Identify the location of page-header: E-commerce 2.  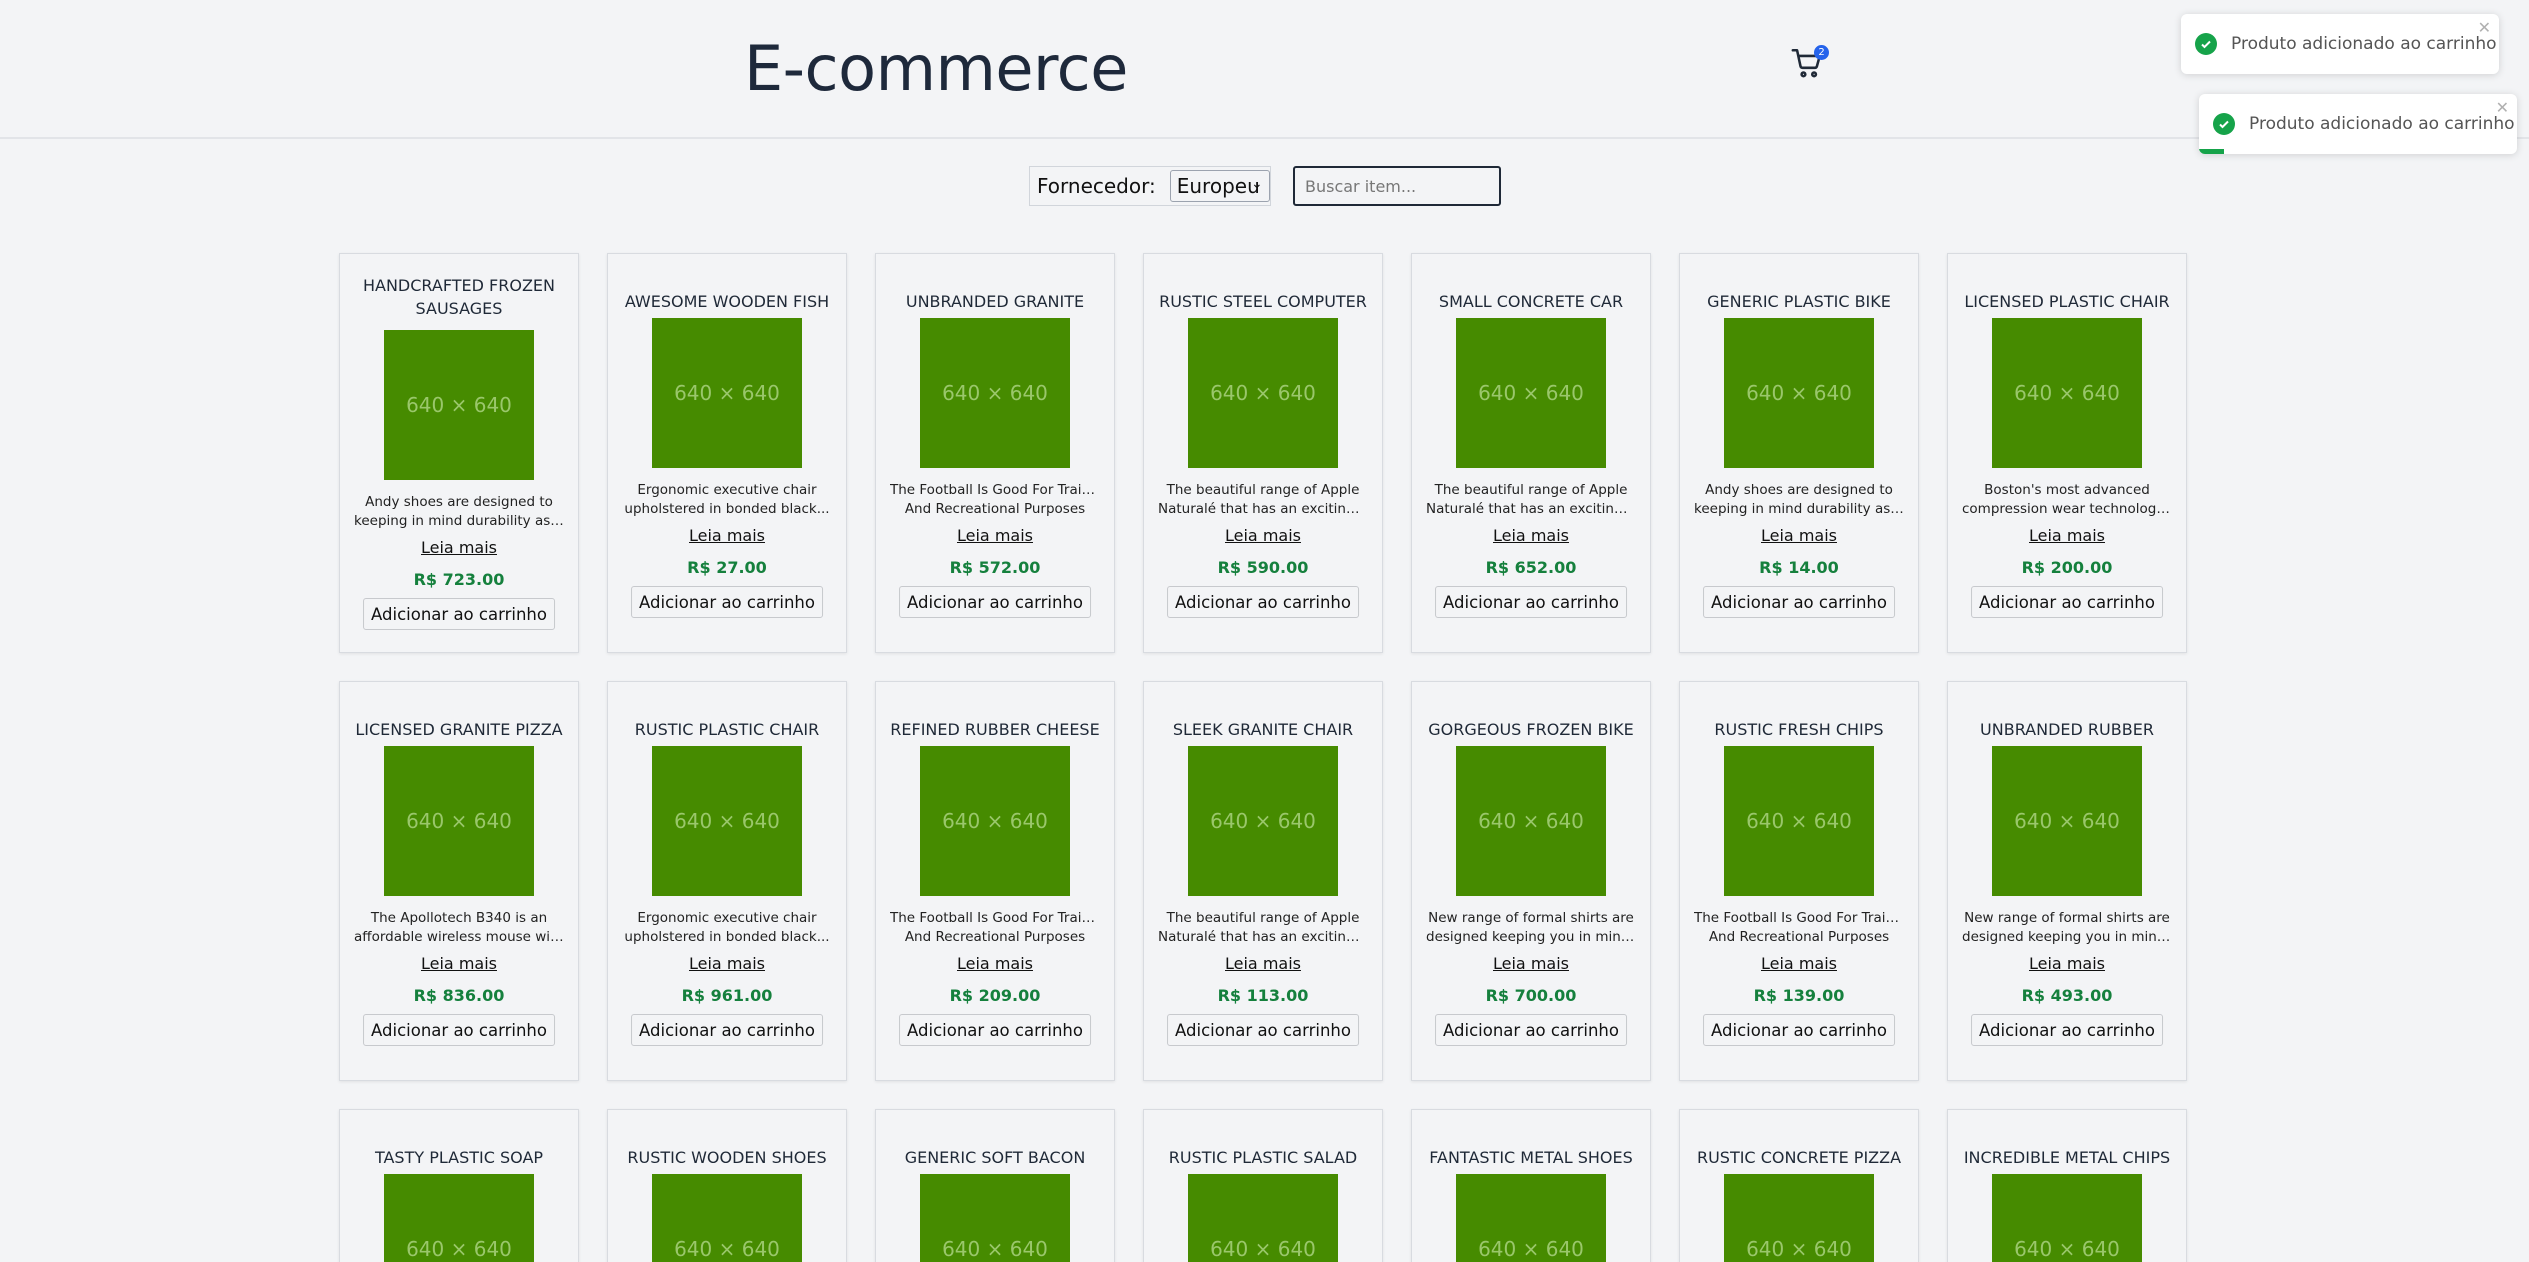
(1264, 69).